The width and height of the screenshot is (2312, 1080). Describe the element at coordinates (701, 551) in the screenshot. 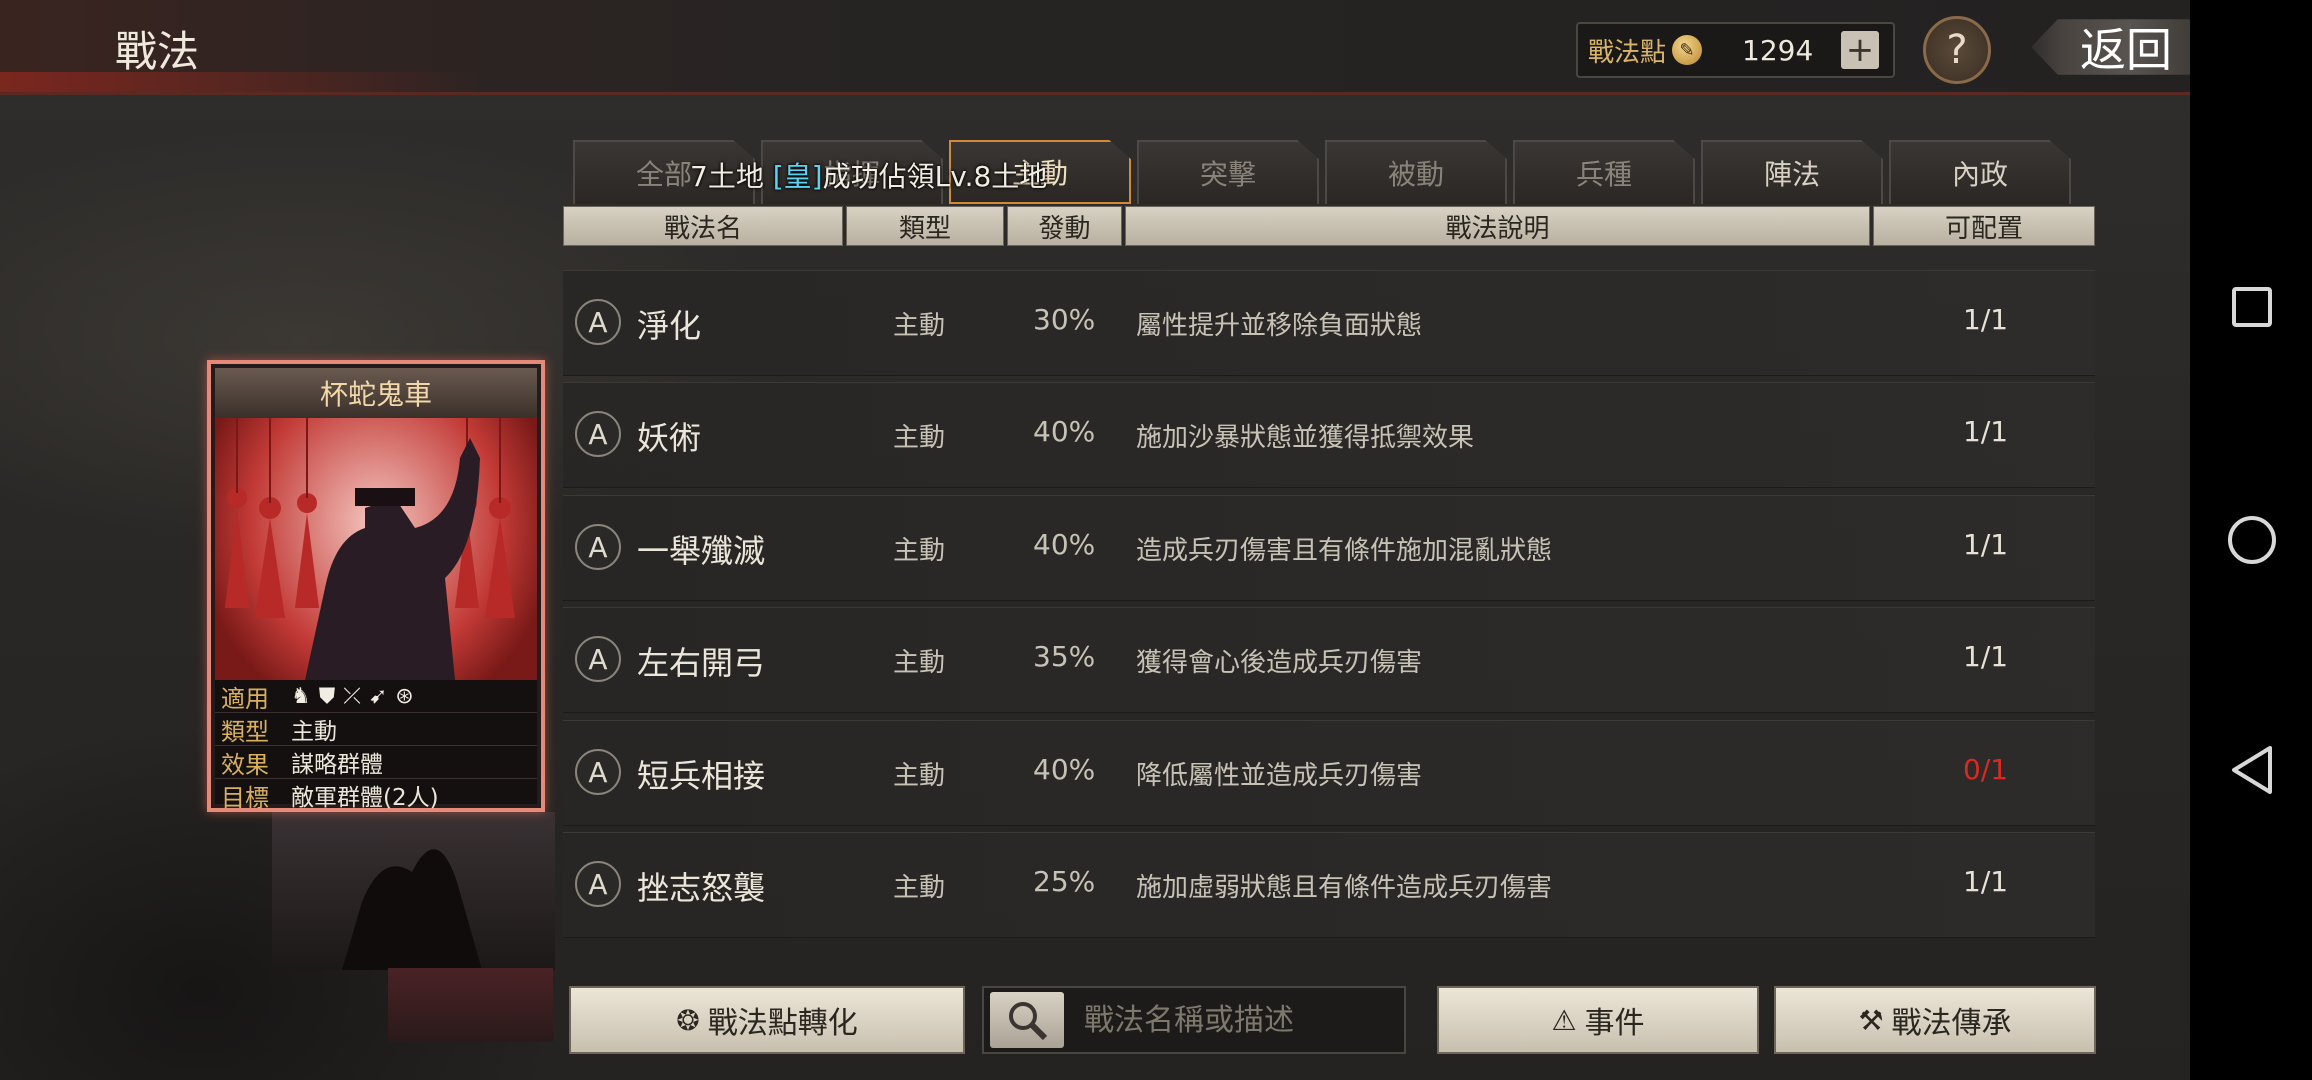

I see `tactic-name: 一舉殲滅` at that location.